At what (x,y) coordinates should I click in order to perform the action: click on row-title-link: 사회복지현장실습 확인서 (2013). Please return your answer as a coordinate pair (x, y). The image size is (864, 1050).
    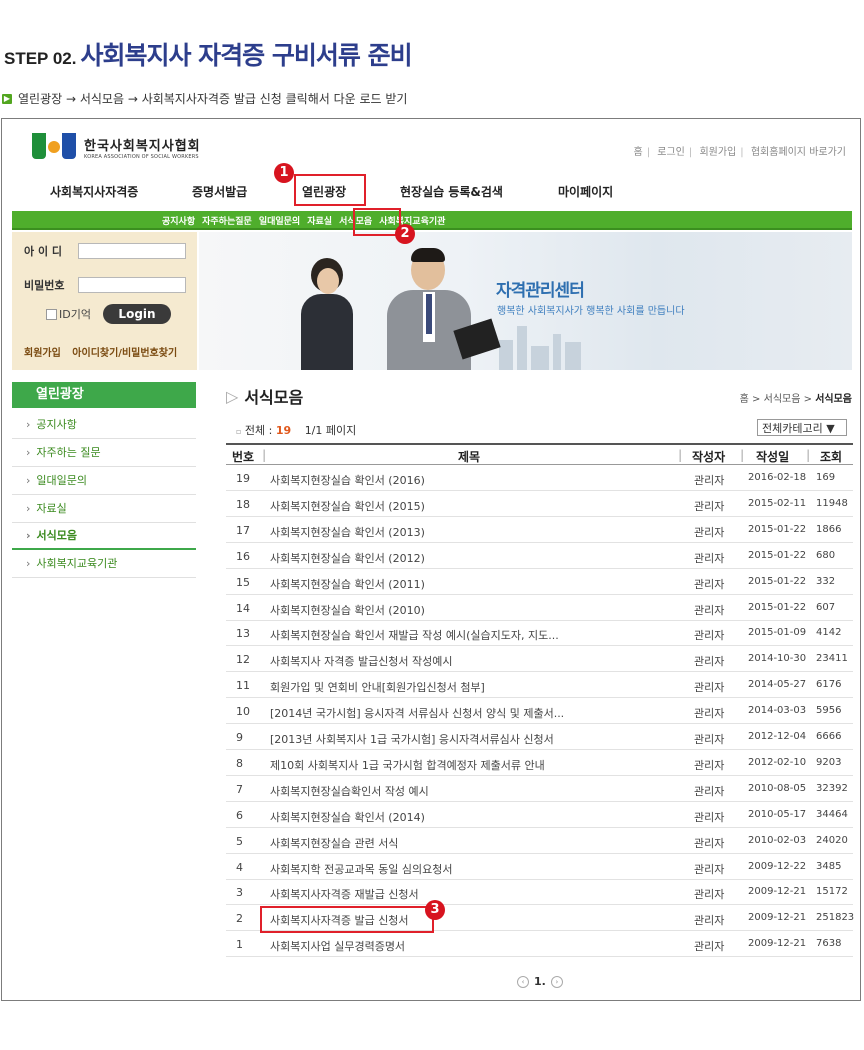
    Looking at the image, I should click on (347, 532).